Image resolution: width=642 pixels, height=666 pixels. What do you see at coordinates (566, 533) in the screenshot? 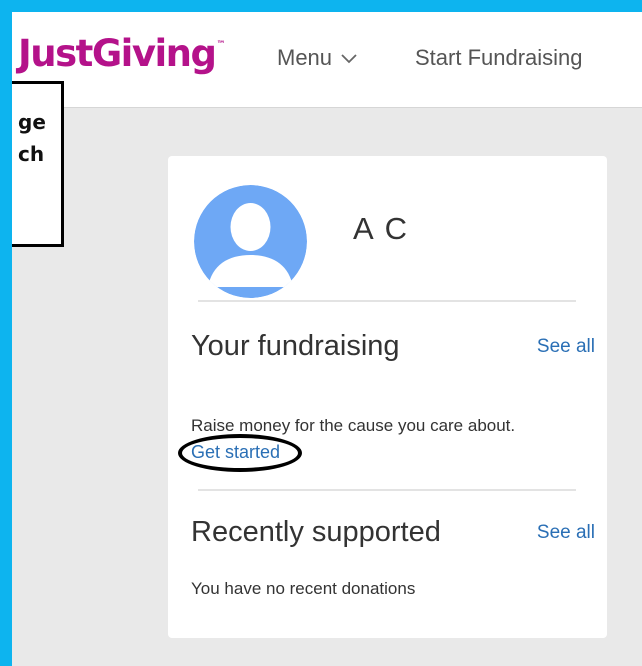
I see `supported-see-all-link: See all` at bounding box center [566, 533].